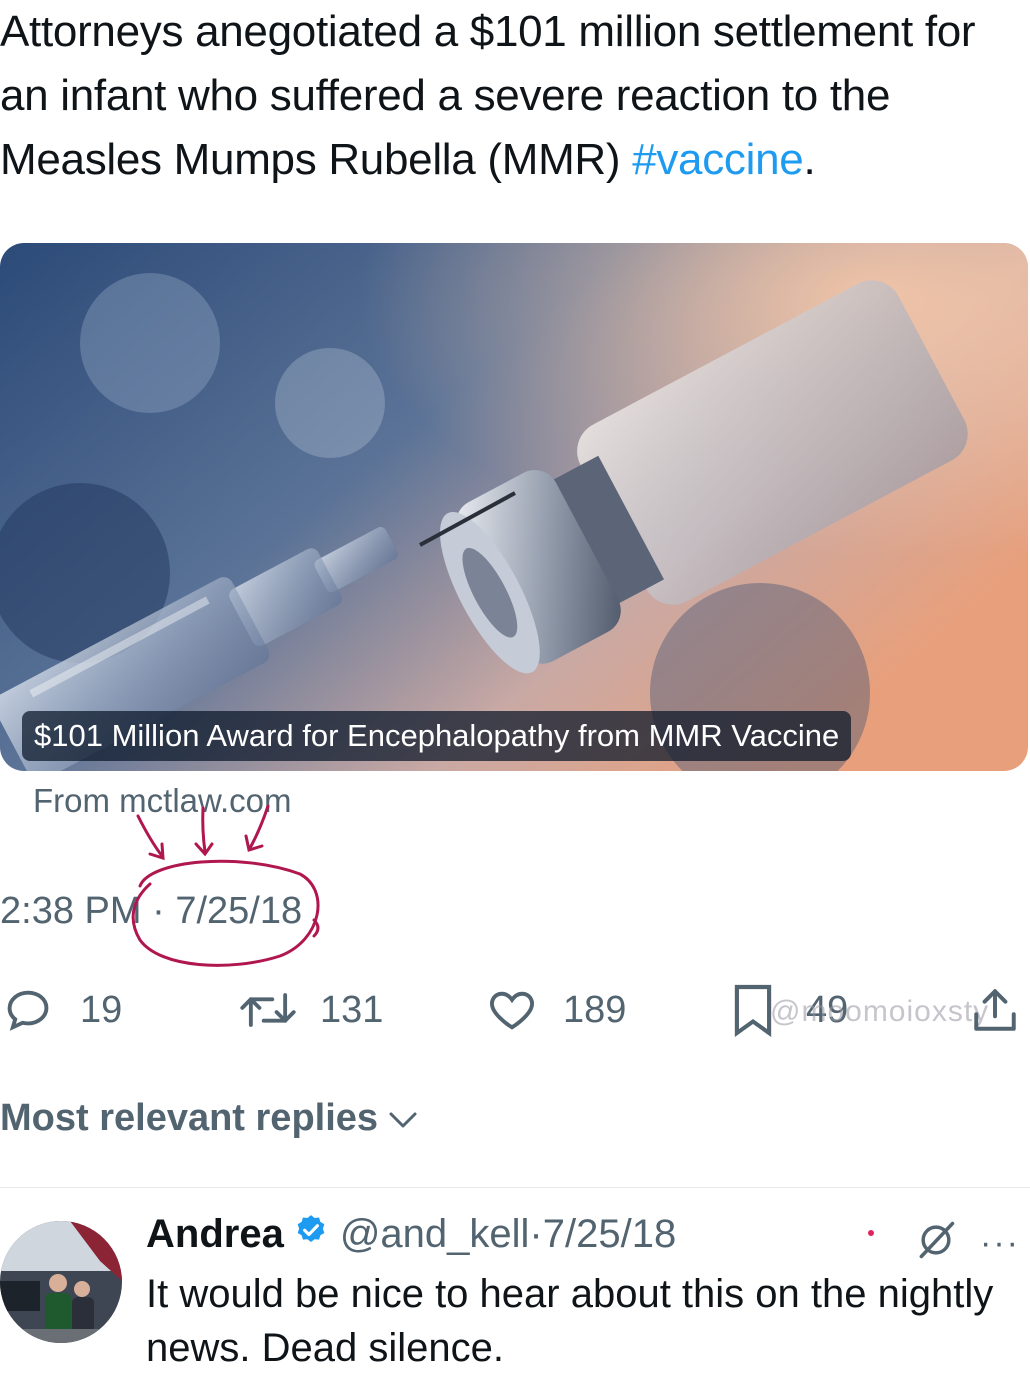 This screenshot has height=1375, width=1030. Describe the element at coordinates (435, 1234) in the screenshot. I see `reply-handle: @and_kell` at that location.